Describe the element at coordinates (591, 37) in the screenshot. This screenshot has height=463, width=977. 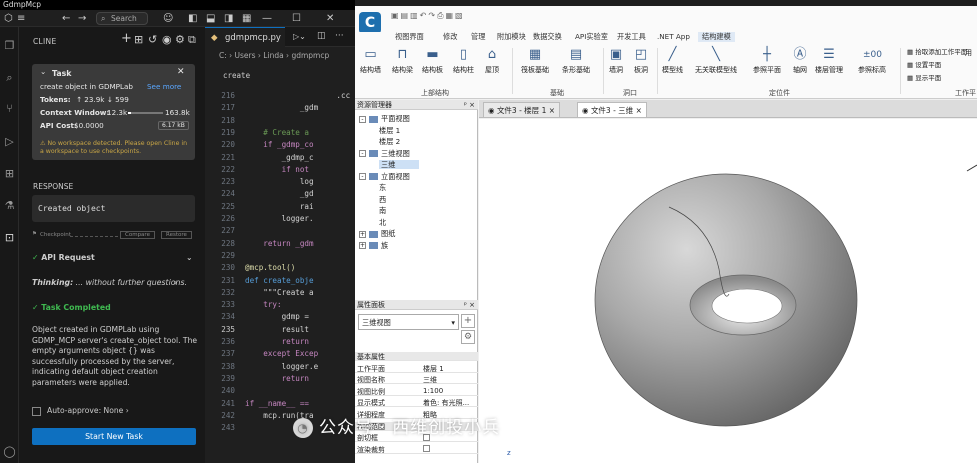
I see `menu-item-5: API实验室` at that location.